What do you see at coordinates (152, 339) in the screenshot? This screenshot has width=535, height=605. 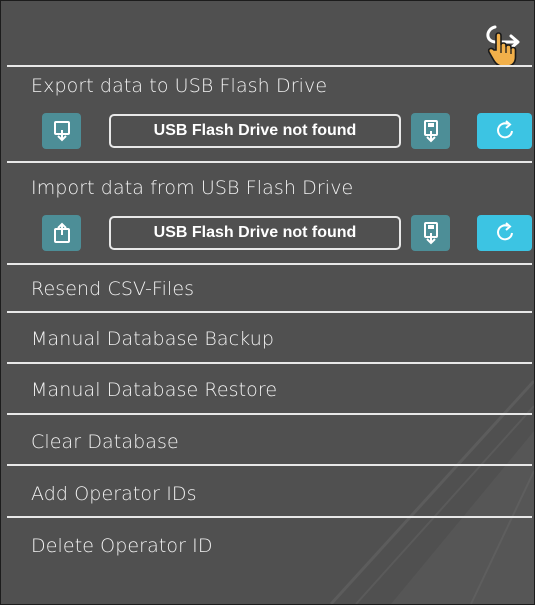 I see `menu-item-manual-backup: Manual Database Backup` at bounding box center [152, 339].